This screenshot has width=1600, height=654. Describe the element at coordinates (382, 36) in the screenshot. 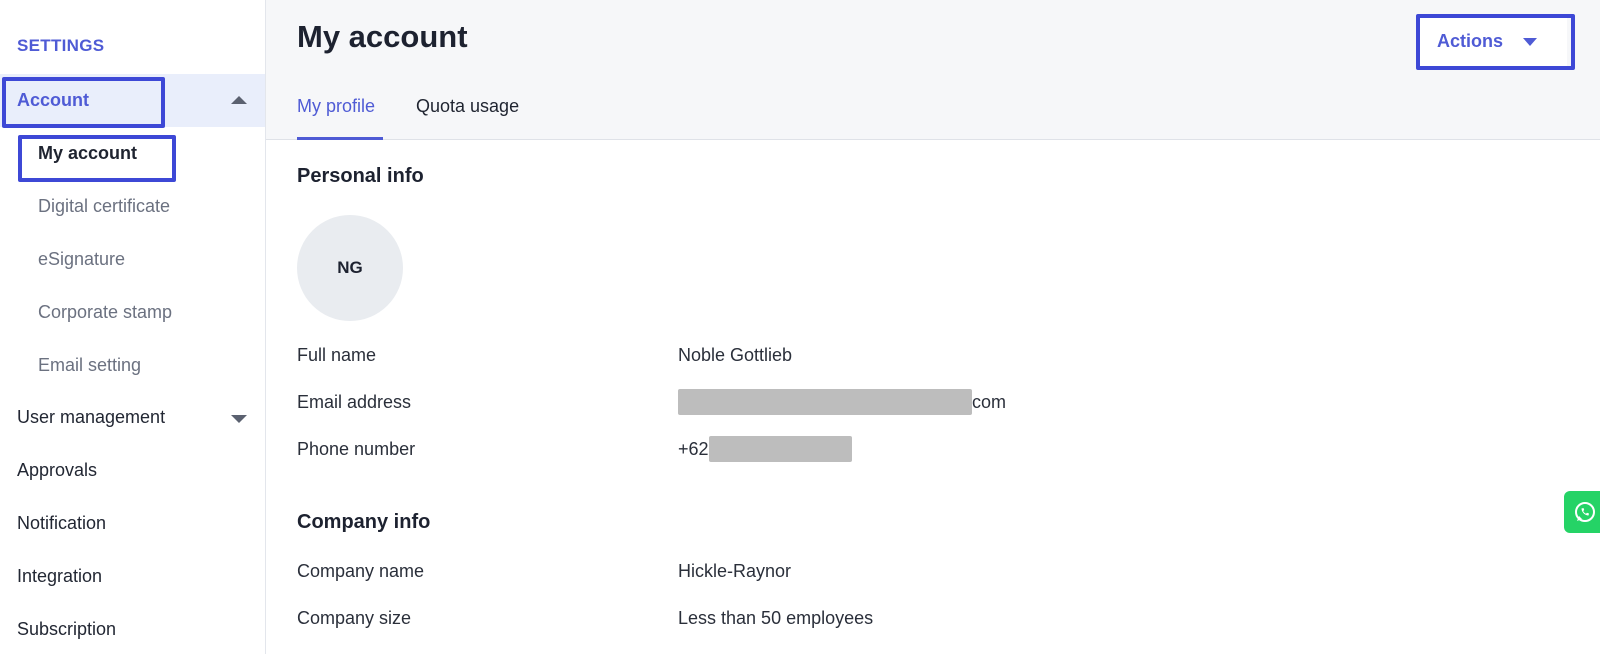

I see `page-title: My account` at that location.